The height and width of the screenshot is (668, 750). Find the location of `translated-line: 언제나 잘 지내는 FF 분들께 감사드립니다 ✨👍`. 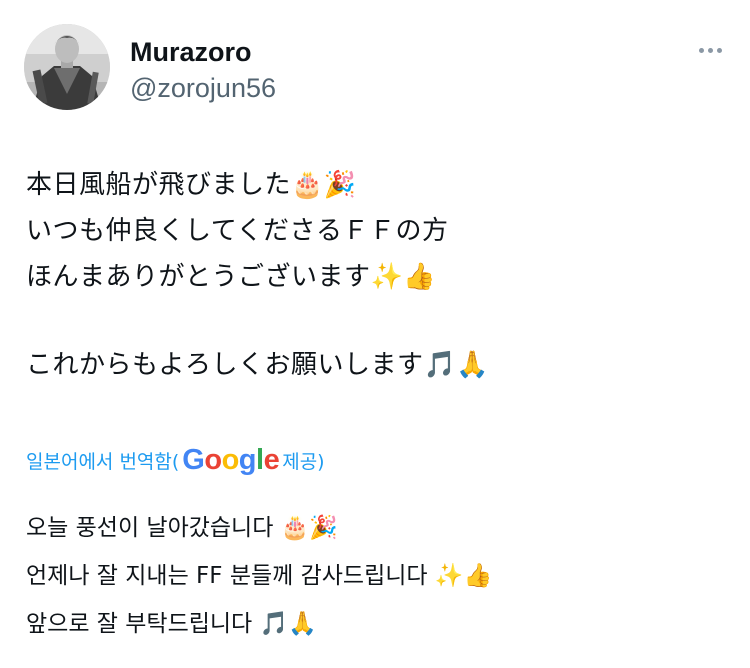

translated-line: 언제나 잘 지내는 FF 분들께 감사드립니다 ✨👍 is located at coordinates (259, 576).